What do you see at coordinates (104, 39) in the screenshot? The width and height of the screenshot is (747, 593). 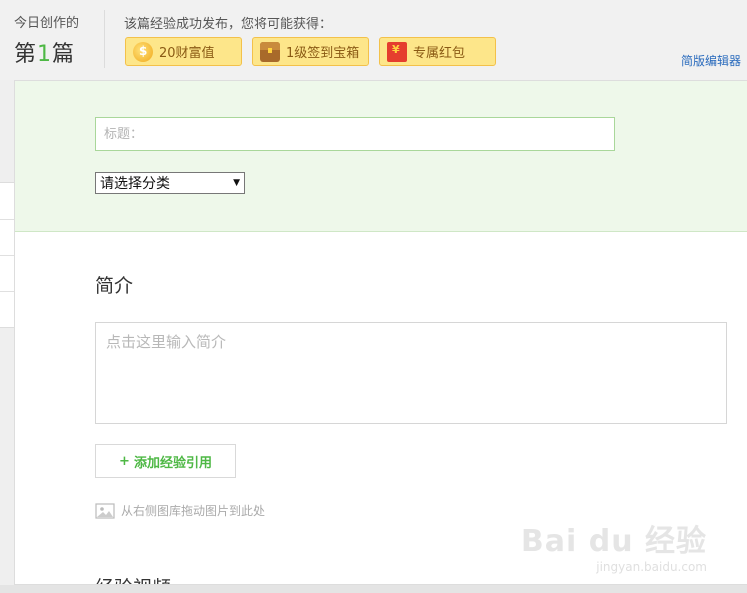 I see `header-divider` at bounding box center [104, 39].